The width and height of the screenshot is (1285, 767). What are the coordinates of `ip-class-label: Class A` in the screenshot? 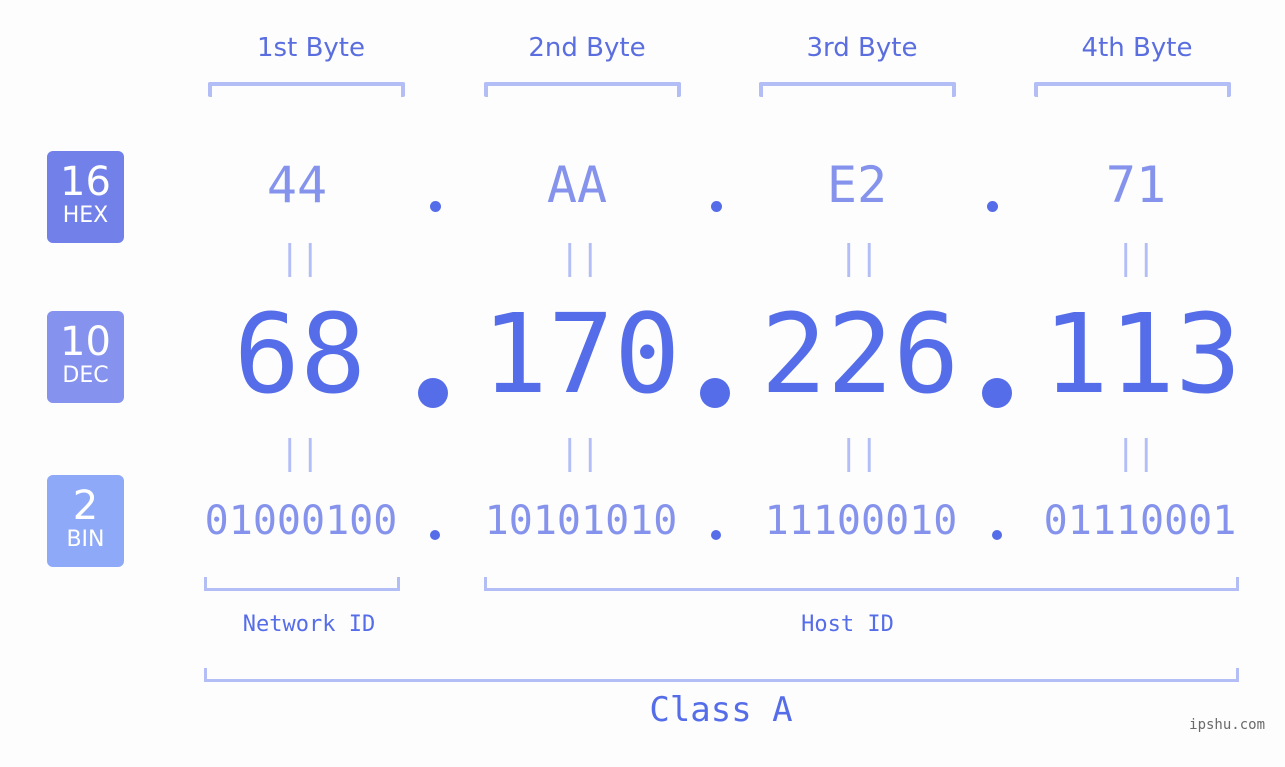 It's located at (721, 710).